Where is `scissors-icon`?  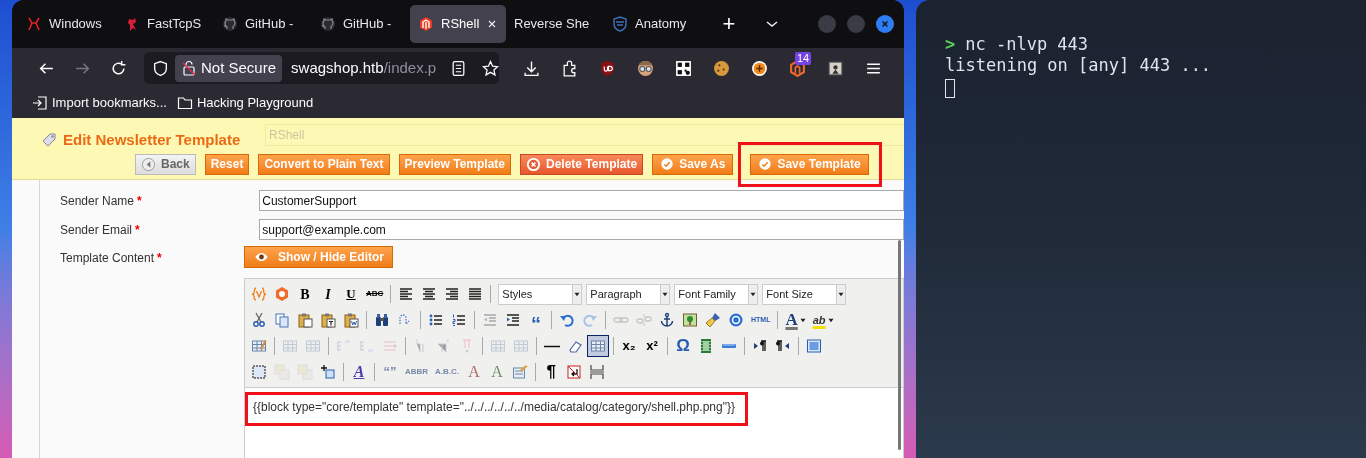 scissors-icon is located at coordinates (259, 320).